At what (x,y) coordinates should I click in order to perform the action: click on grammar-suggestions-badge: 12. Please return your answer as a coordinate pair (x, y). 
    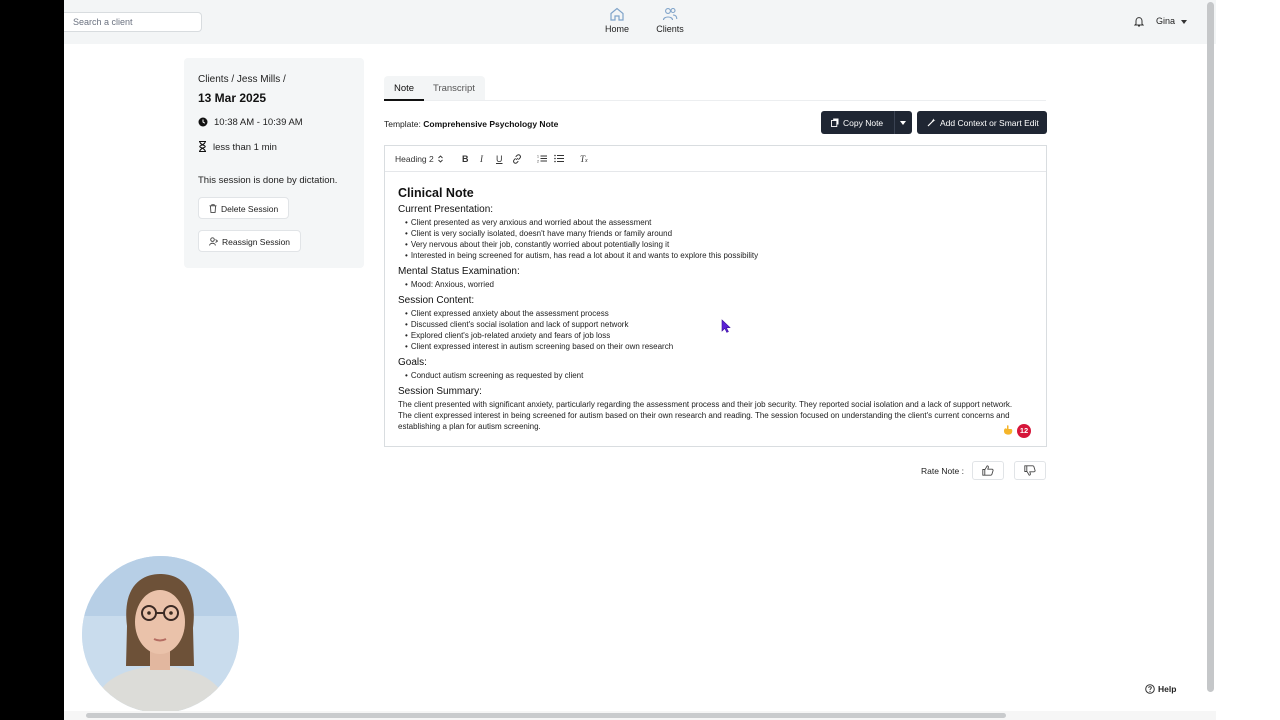
    Looking at the image, I should click on (1024, 431).